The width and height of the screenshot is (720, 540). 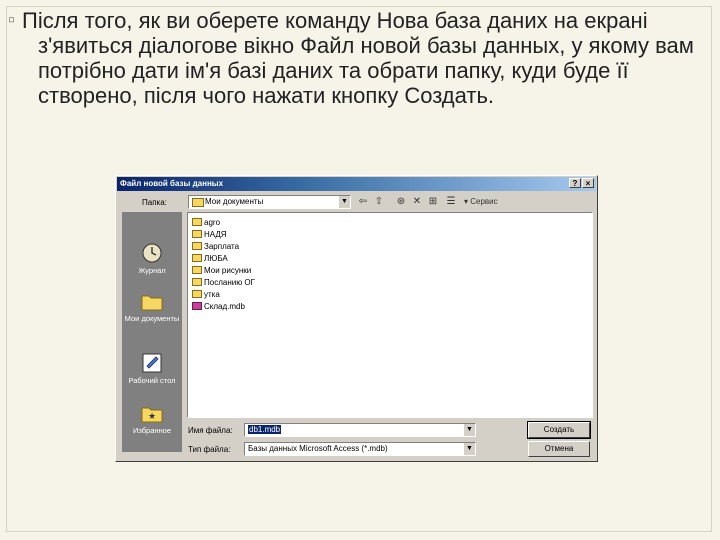 What do you see at coordinates (154, 202) in the screenshot?
I see `folder-label: Папка:` at bounding box center [154, 202].